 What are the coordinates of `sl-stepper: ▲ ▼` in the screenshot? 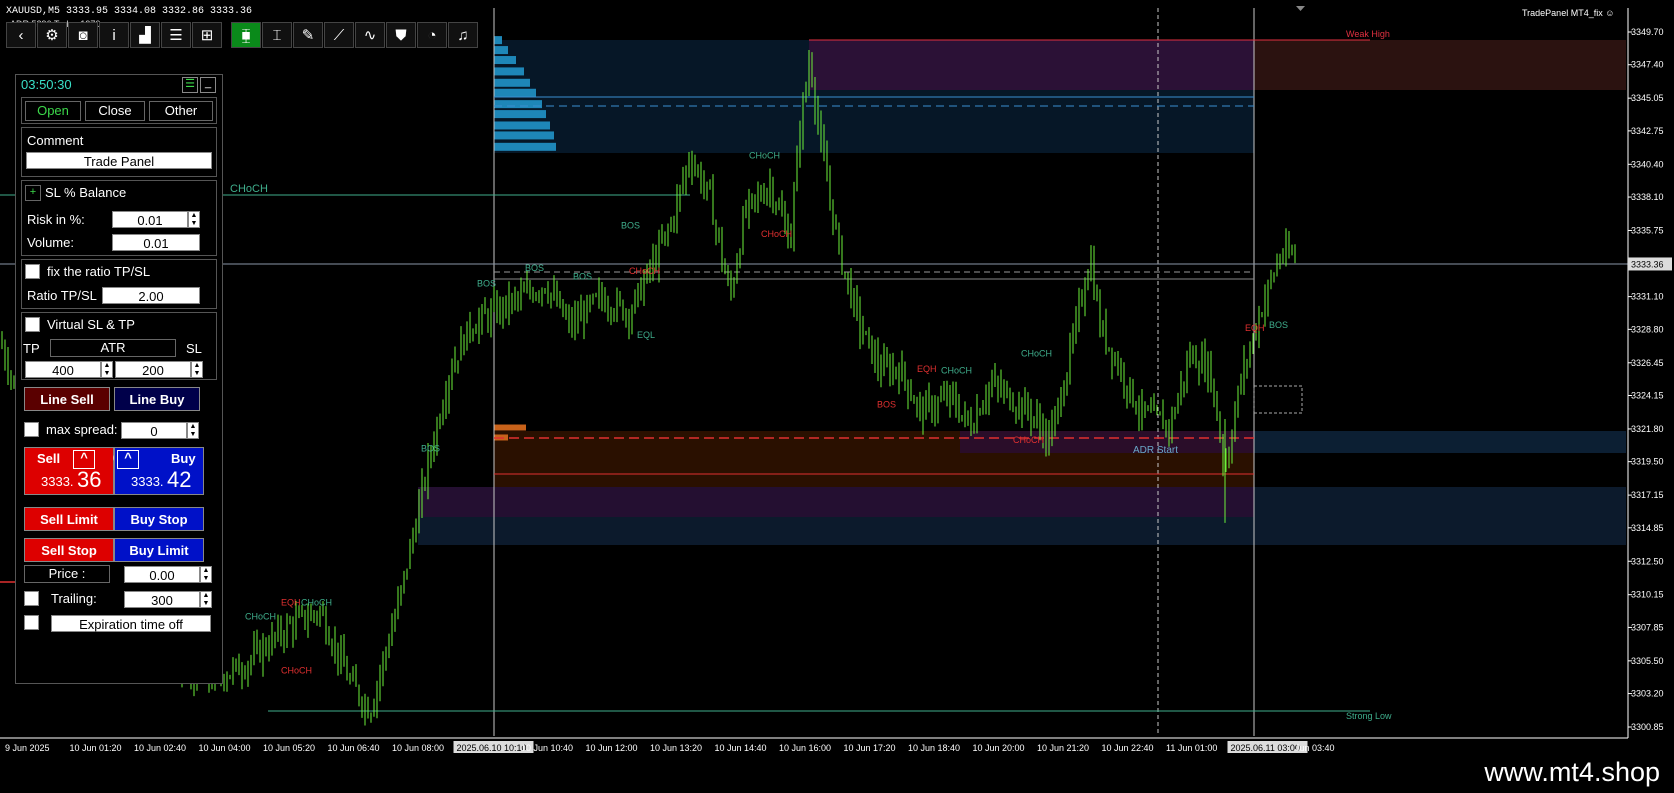 It's located at (197, 369).